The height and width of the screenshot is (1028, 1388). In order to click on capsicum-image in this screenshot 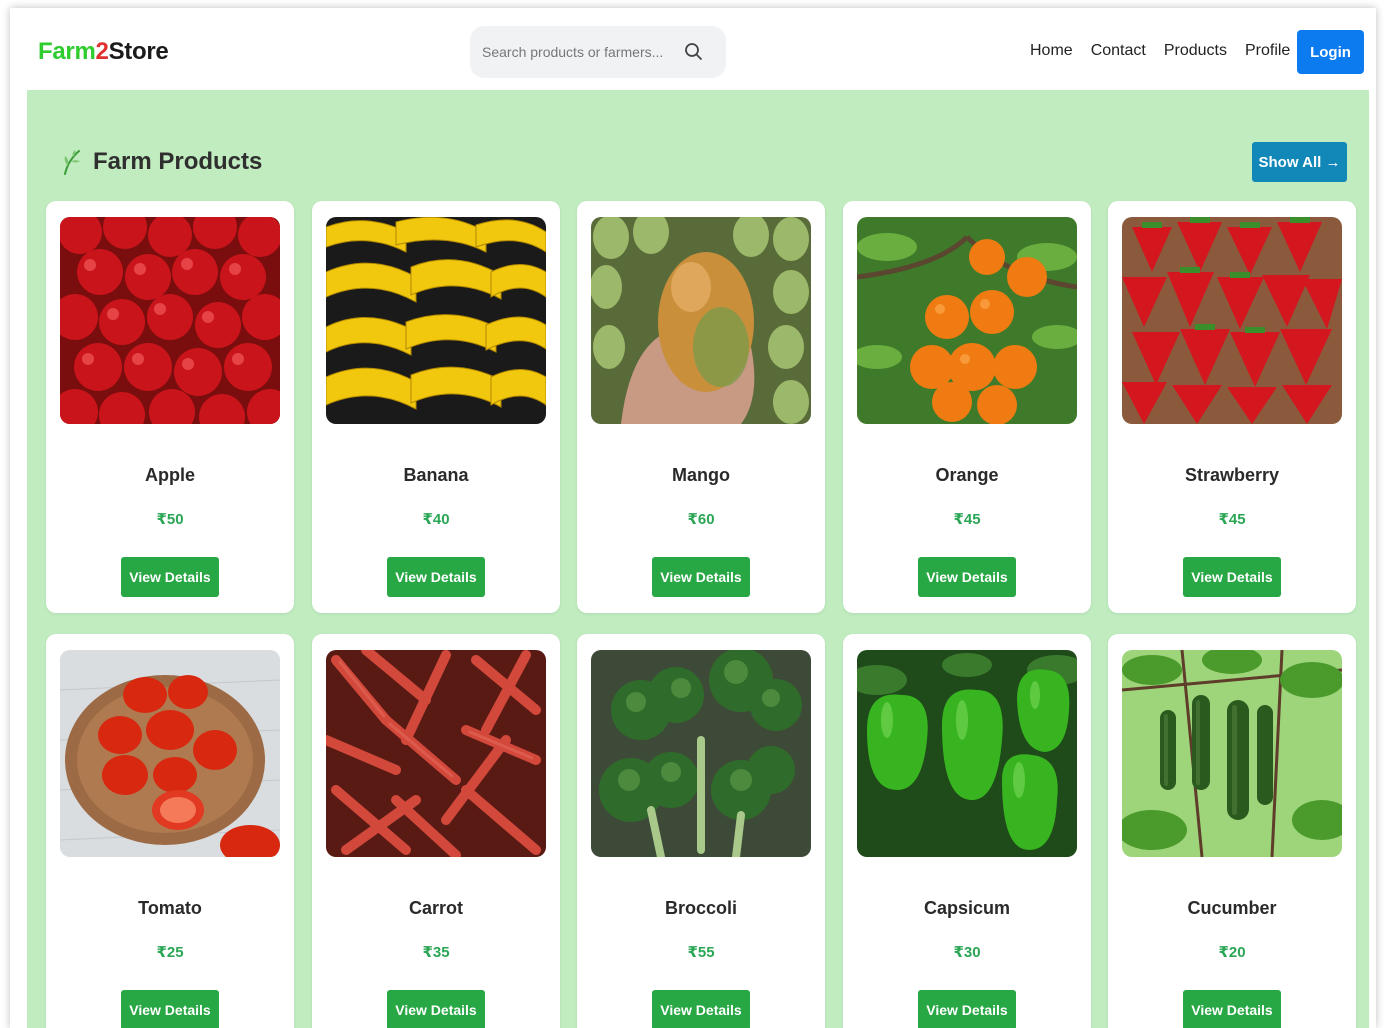, I will do `click(967, 753)`.